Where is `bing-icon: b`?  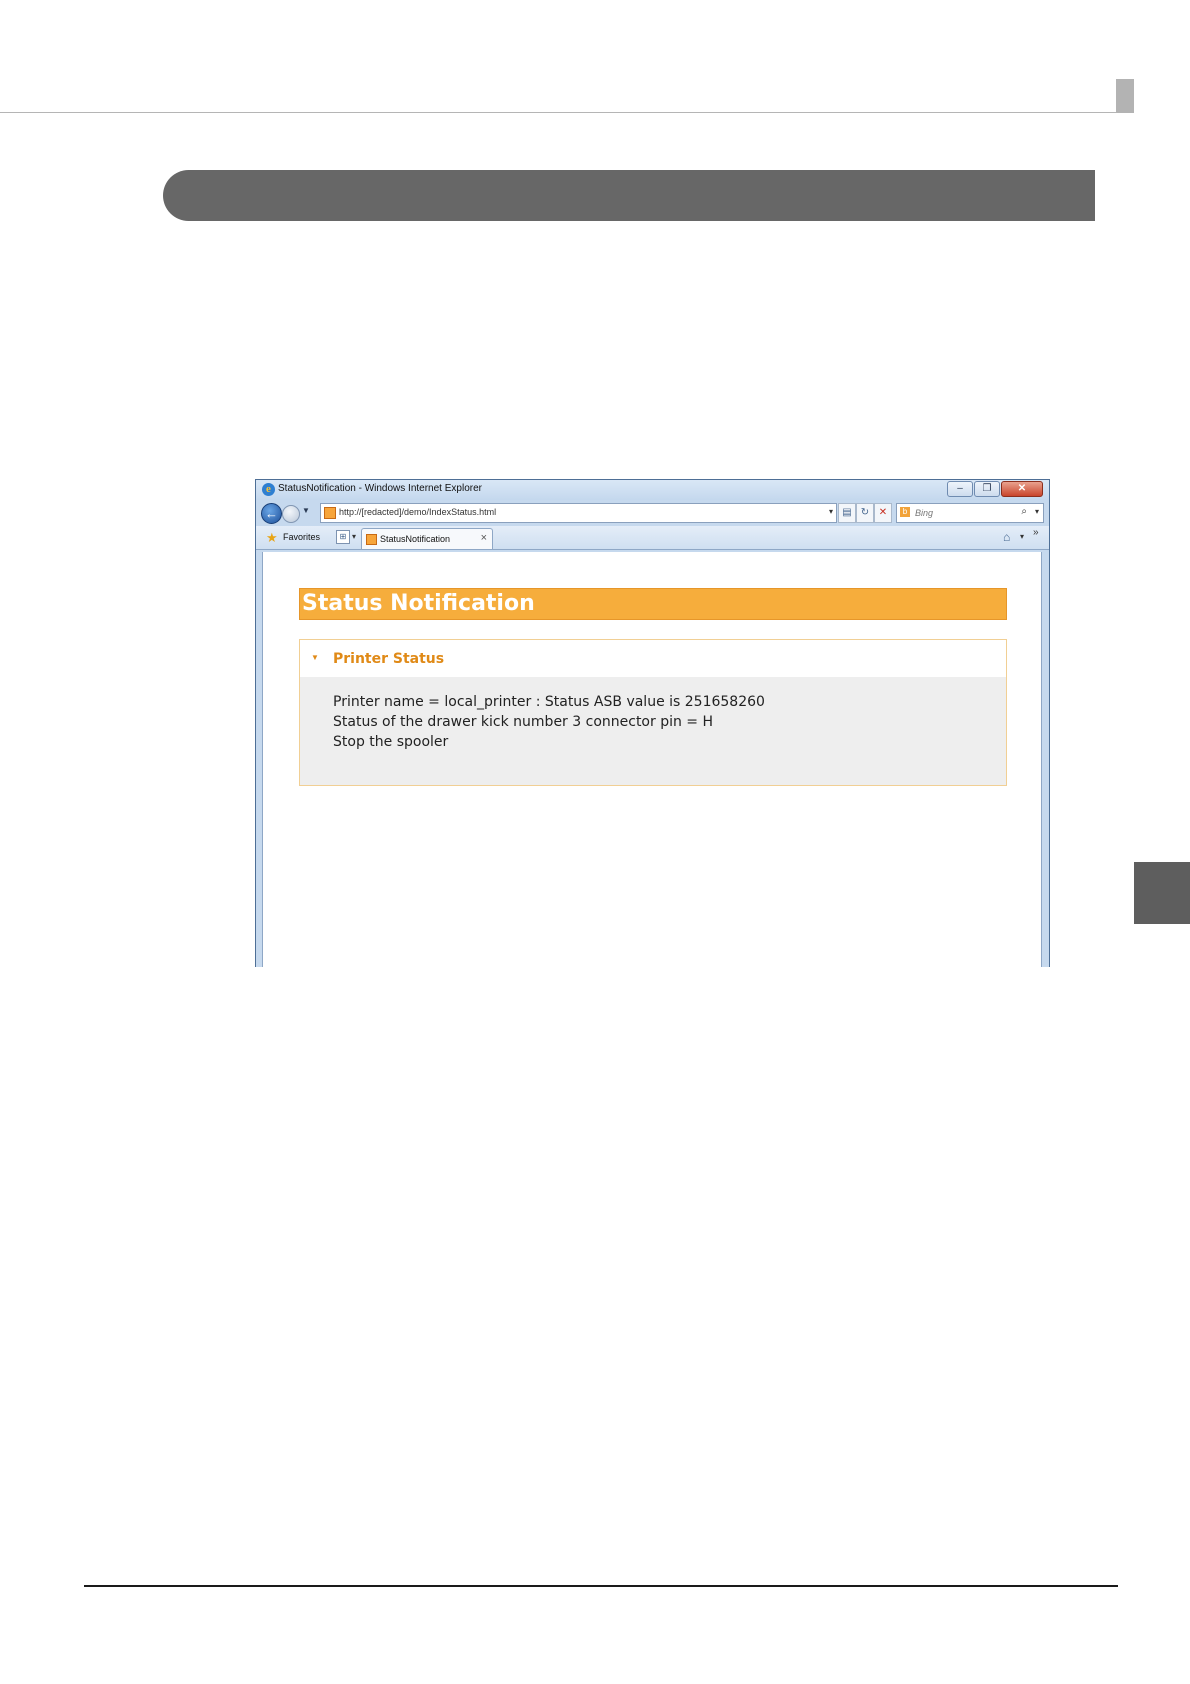 bing-icon: b is located at coordinates (905, 512).